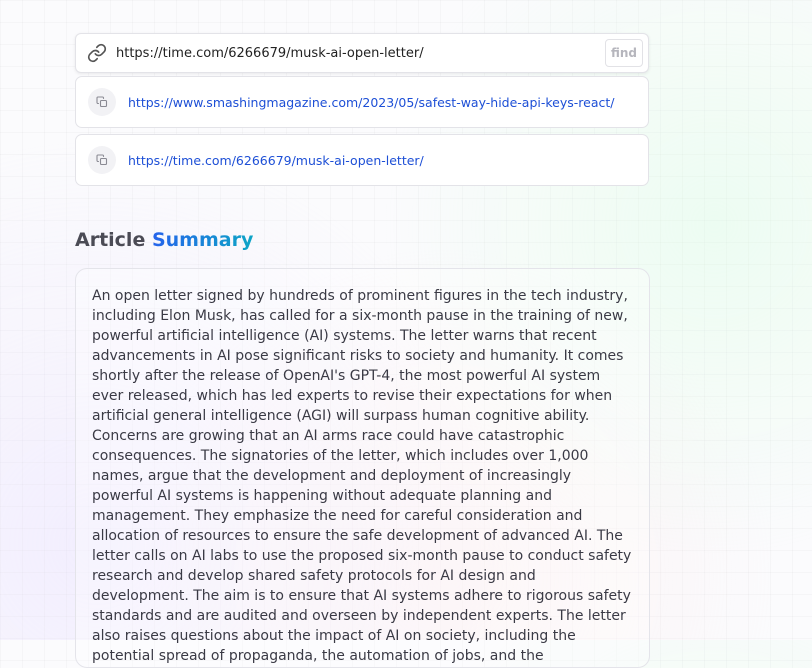 The width and height of the screenshot is (812, 668). I want to click on link-icon, so click(97, 53).